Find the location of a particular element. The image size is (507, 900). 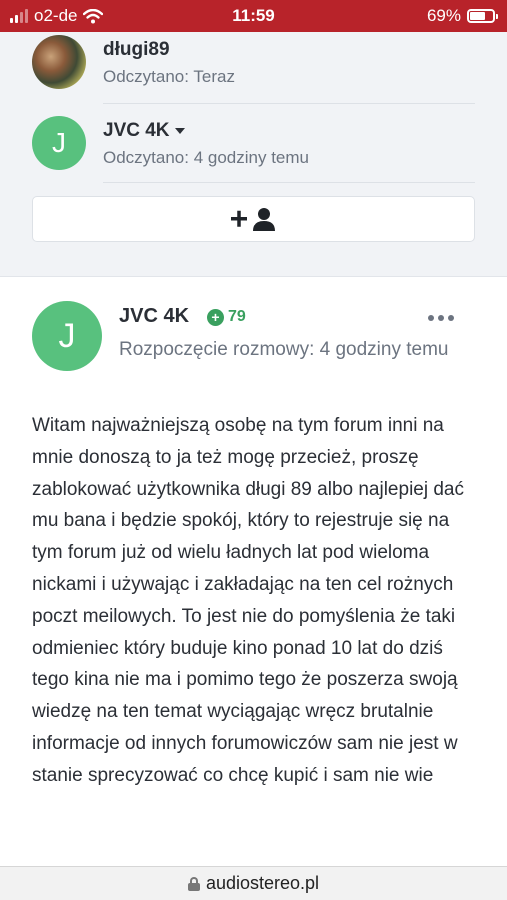

participant-name: JVC 4K is located at coordinates (144, 131).